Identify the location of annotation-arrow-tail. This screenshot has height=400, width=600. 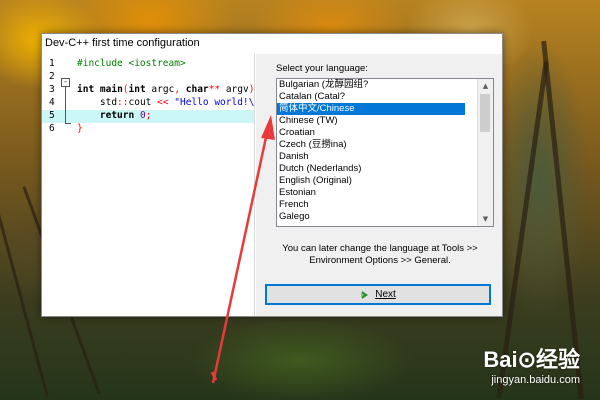
(214, 376).